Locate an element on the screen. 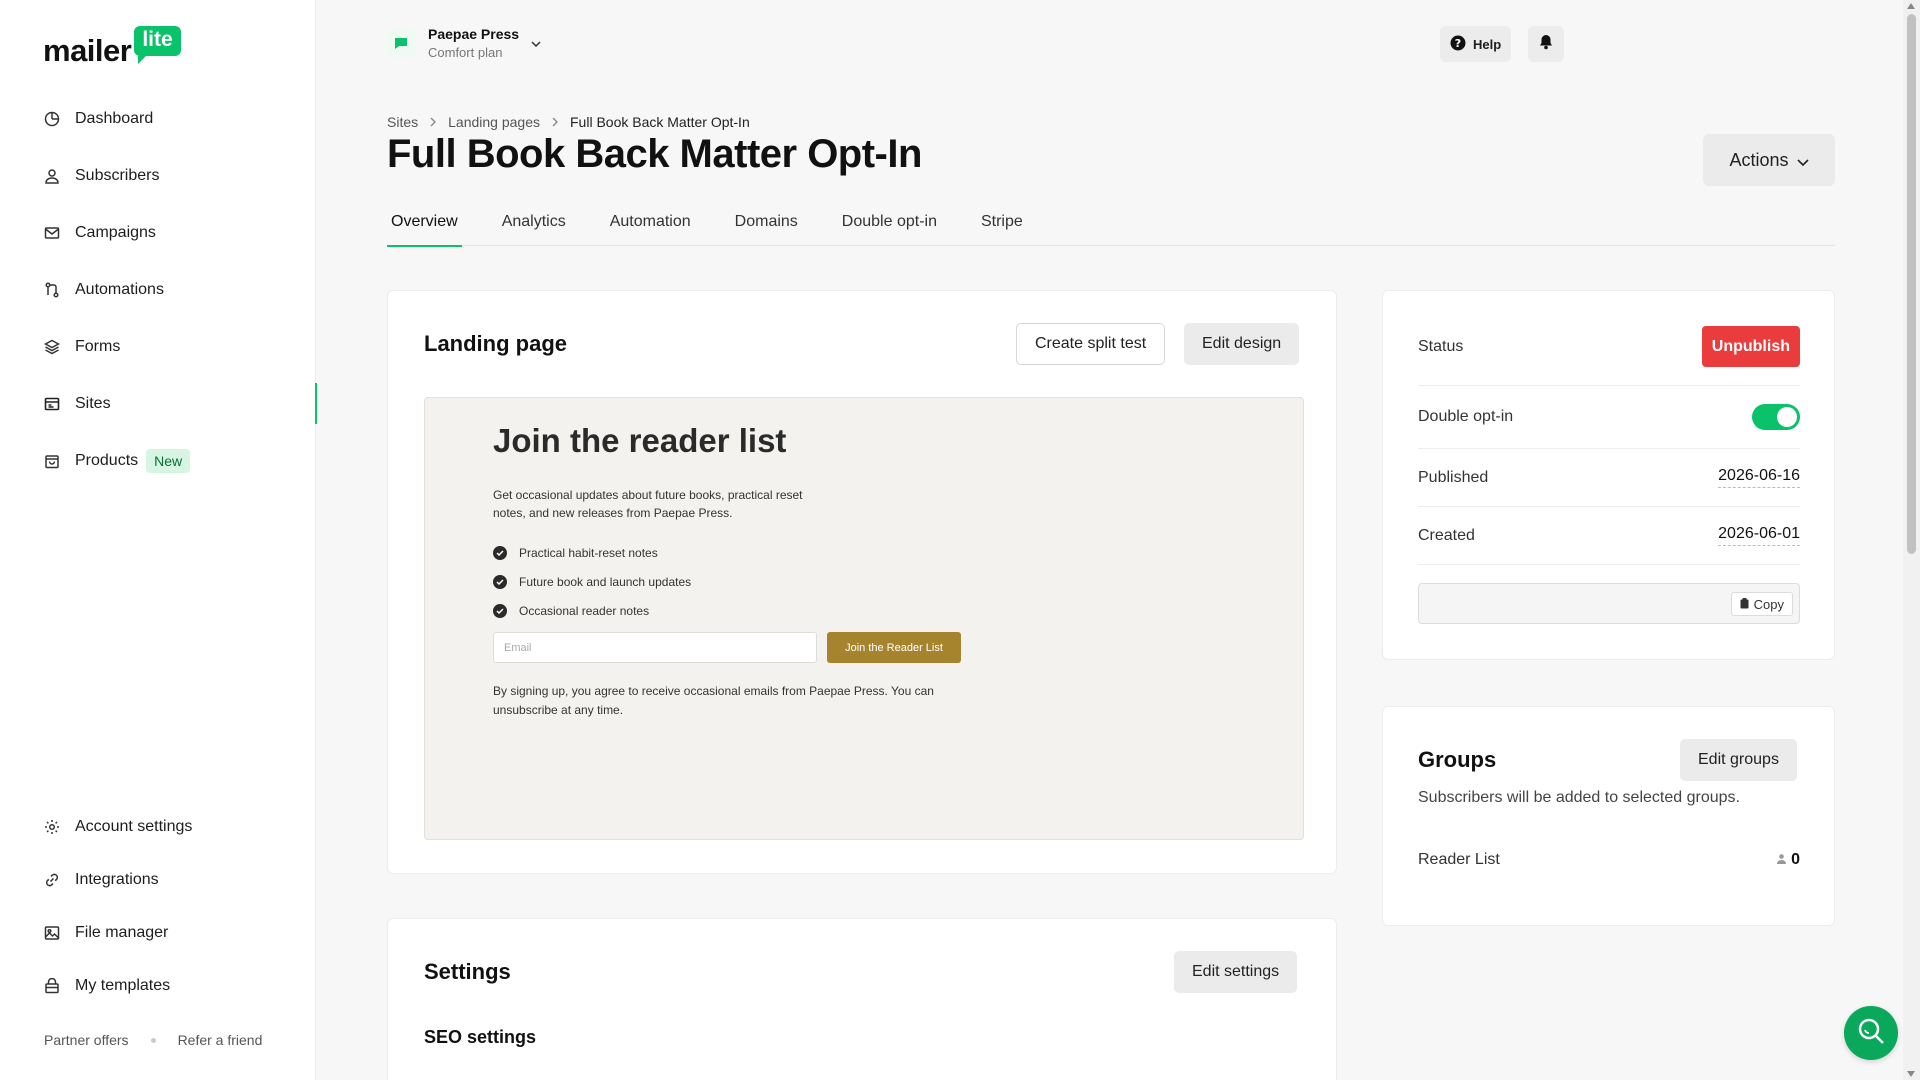  edit-groups-button: Edit groups is located at coordinates (1738, 760).